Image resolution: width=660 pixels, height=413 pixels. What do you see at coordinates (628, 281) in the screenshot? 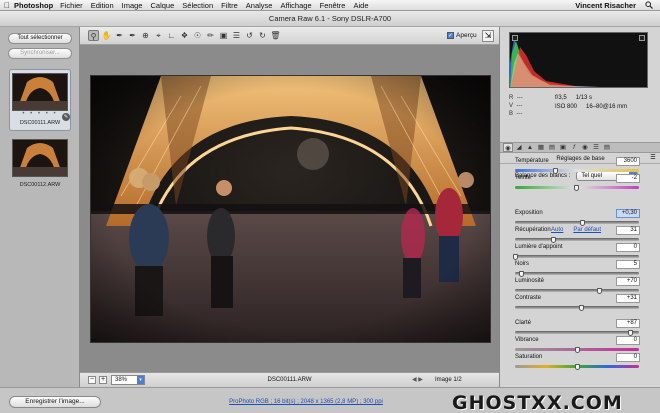
I see `slider-value-field: +70` at bounding box center [628, 281].